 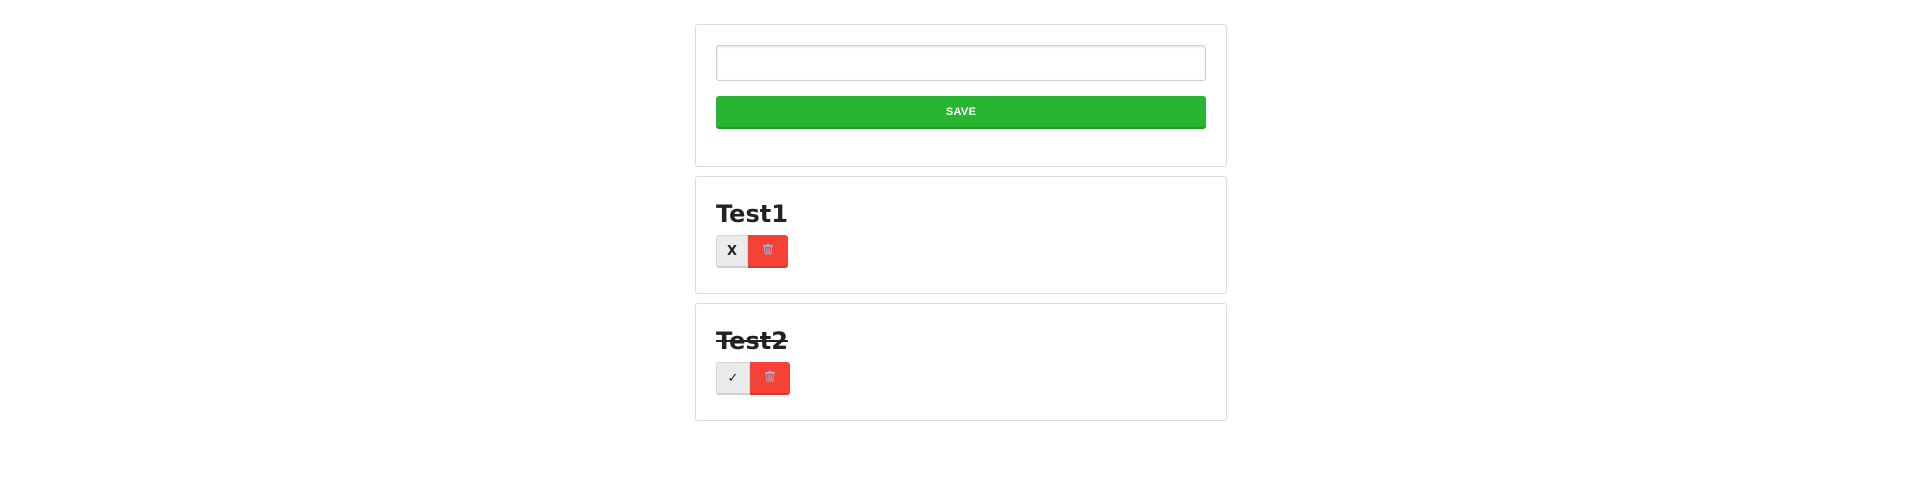 What do you see at coordinates (961, 63) in the screenshot?
I see `todo-text-input` at bounding box center [961, 63].